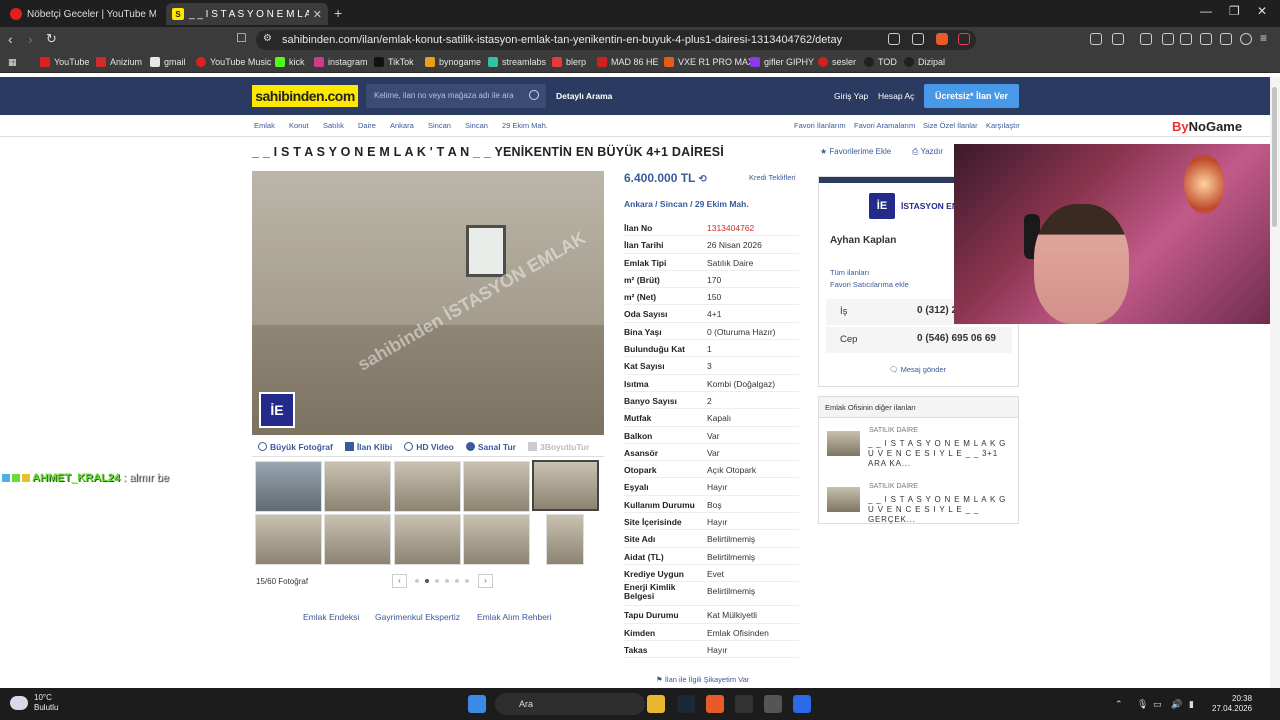 Image resolution: width=1280 pixels, height=720 pixels. Describe the element at coordinates (417, 617) in the screenshot. I see `footer-link-ekspertiz: Gayrimenkul Ekspertiz` at that location.